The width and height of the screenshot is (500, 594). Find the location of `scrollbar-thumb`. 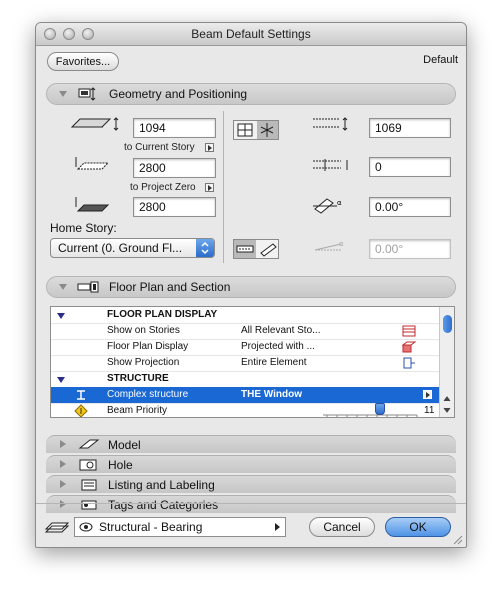

scrollbar-thumb is located at coordinates (447, 324).